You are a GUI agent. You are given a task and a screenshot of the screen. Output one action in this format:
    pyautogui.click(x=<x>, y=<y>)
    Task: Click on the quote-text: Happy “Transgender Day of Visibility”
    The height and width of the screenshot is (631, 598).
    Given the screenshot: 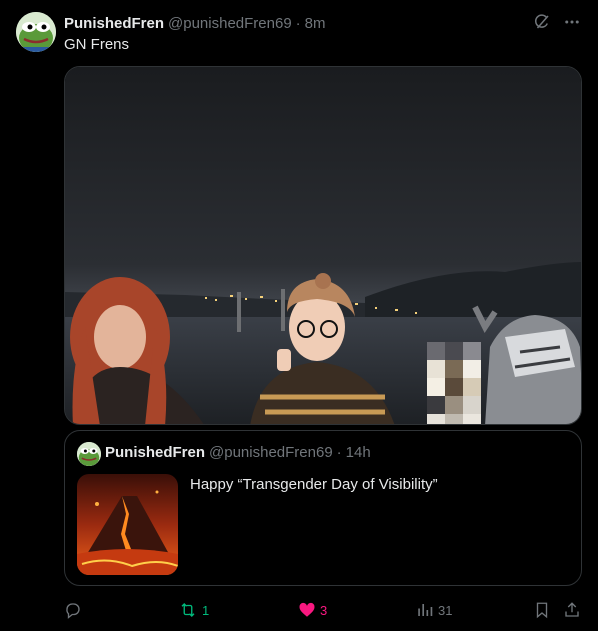 What is the action you would take?
    pyautogui.click(x=314, y=484)
    